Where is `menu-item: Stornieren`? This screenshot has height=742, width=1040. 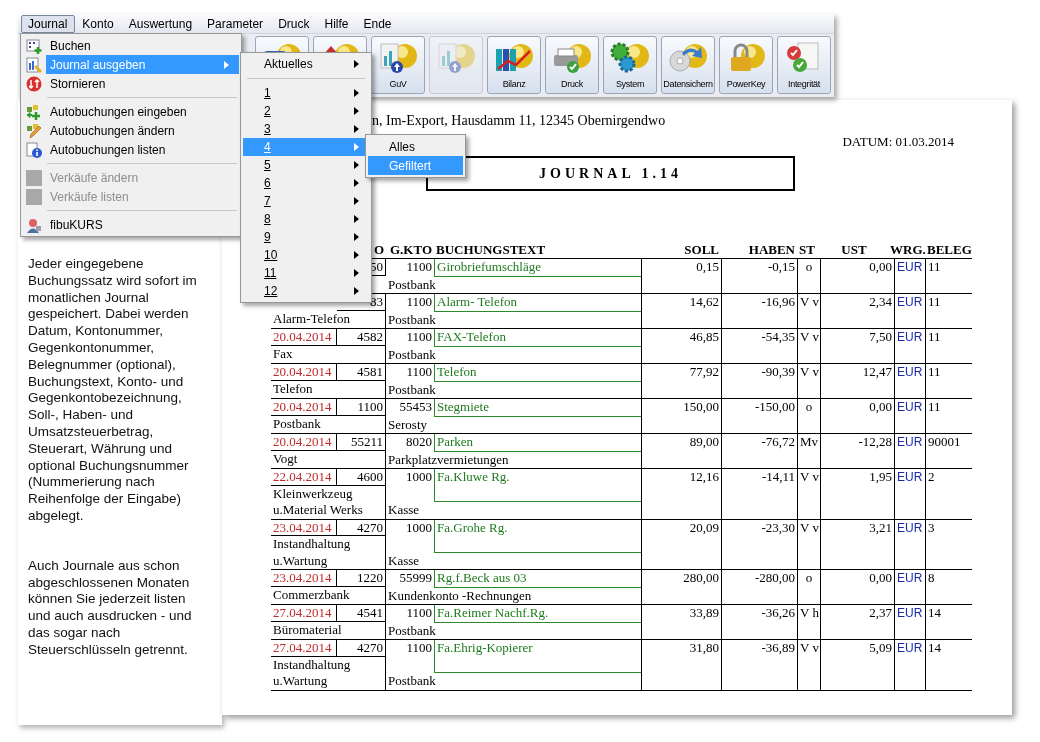
menu-item: Stornieren is located at coordinates (142, 83).